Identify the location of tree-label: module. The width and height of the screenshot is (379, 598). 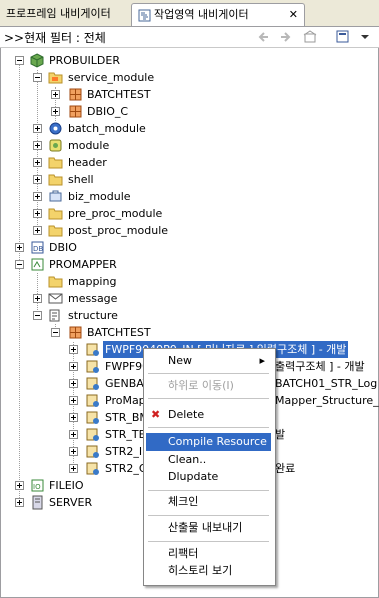
(89, 145).